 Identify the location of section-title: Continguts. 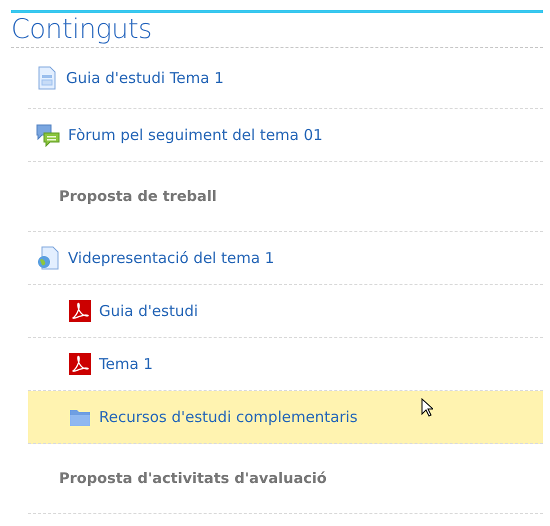
(277, 30).